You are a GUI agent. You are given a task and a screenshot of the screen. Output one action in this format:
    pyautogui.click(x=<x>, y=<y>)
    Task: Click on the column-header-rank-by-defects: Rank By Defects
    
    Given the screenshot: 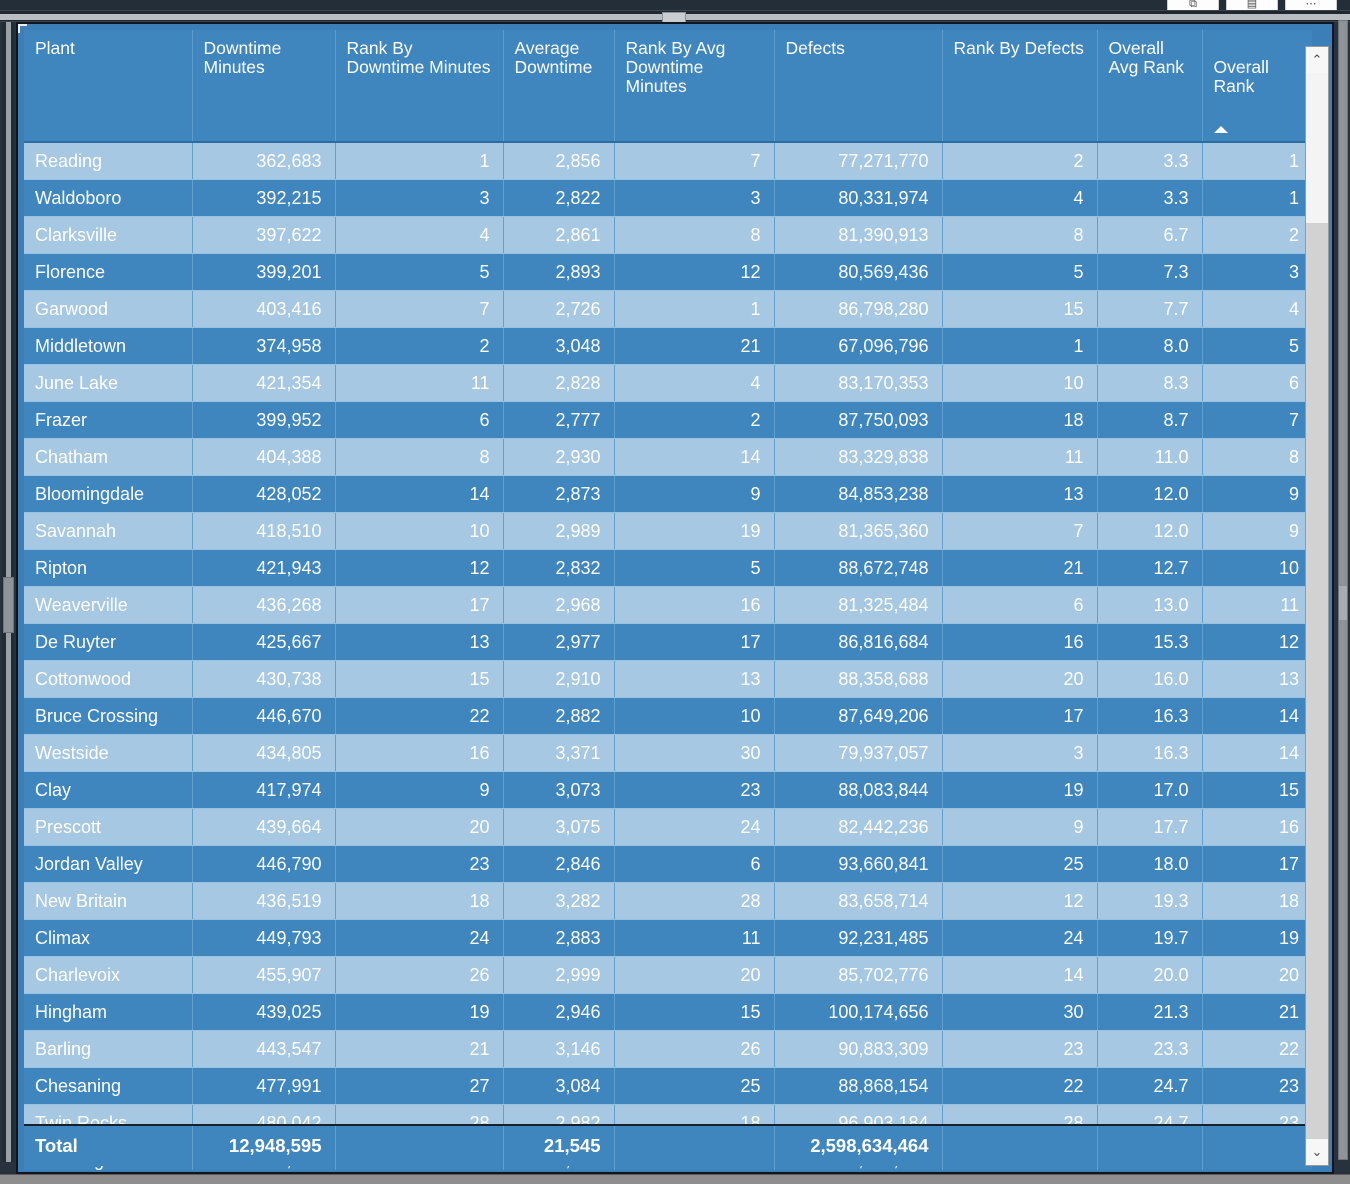 What is the action you would take?
    pyautogui.click(x=1020, y=86)
    